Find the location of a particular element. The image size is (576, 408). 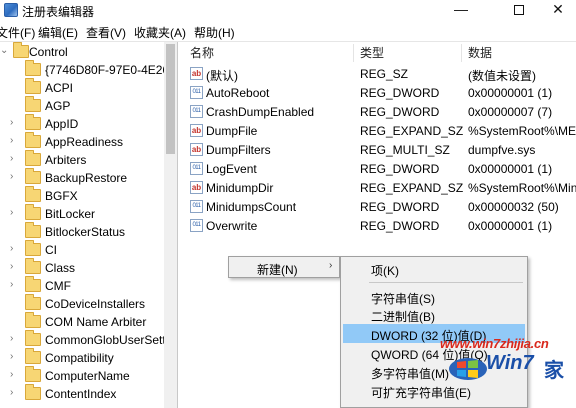

expanded-chevron-icon: ⌄ is located at coordinates (4, 50).